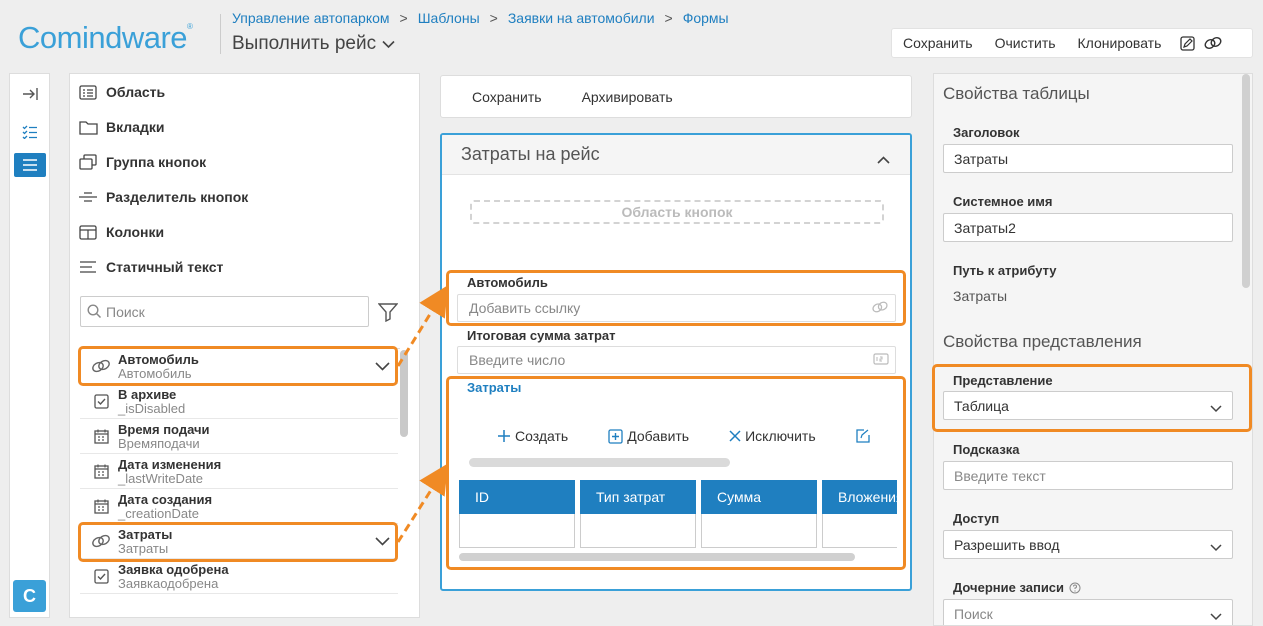  I want to click on list-item: Заявка одобрена Заявкаодобрена, so click(239, 576).